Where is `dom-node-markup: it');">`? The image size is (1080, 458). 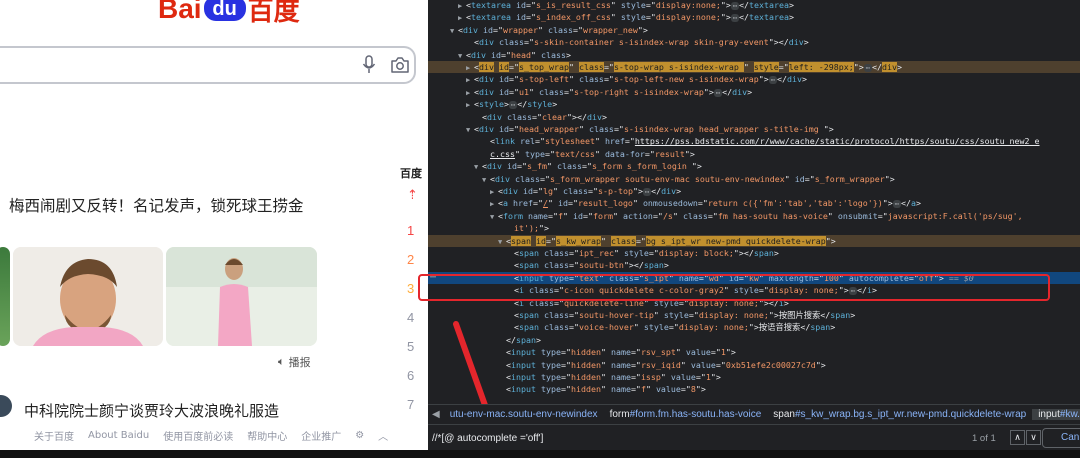 dom-node-markup: it');"> is located at coordinates (531, 228).